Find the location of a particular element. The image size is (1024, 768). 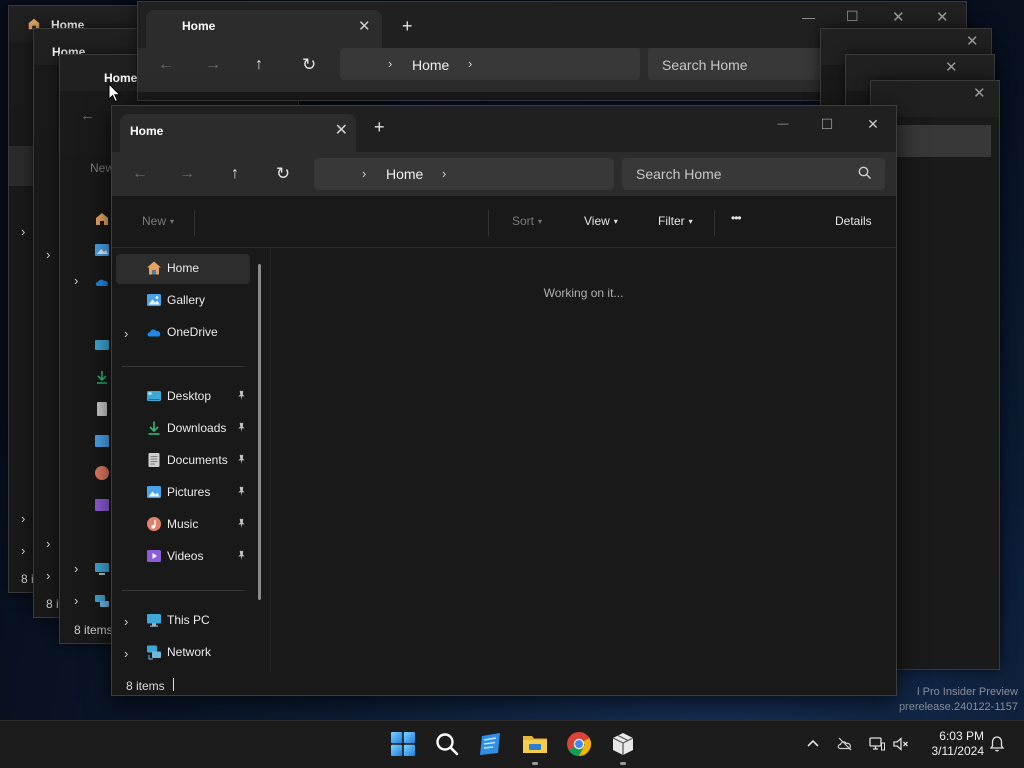

address-bar: › Home › is located at coordinates (464, 174).